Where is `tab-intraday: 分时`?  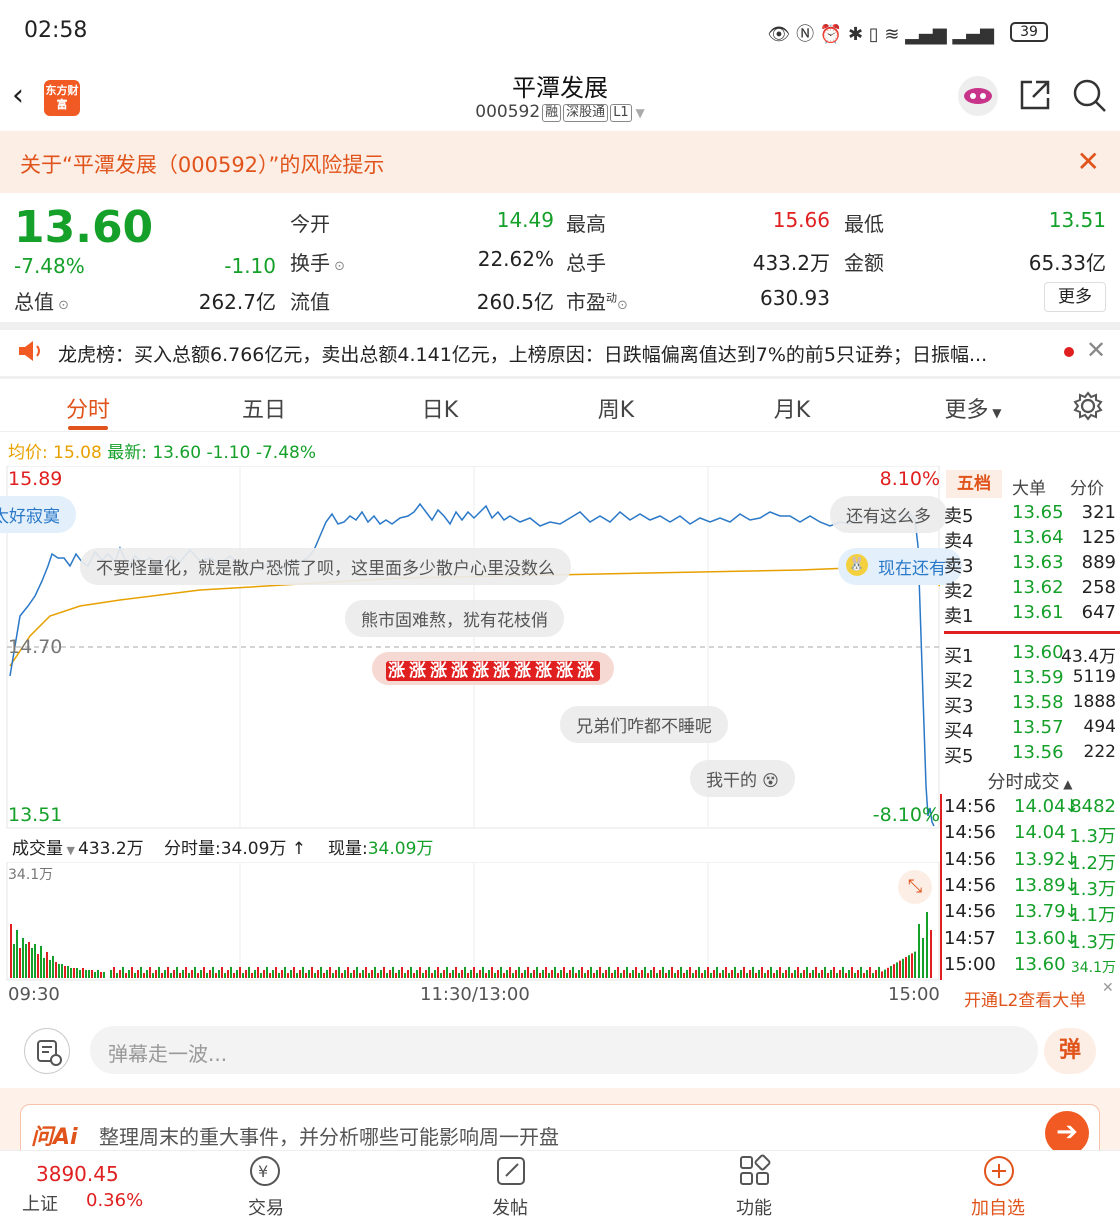 tab-intraday: 分时 is located at coordinates (88, 408).